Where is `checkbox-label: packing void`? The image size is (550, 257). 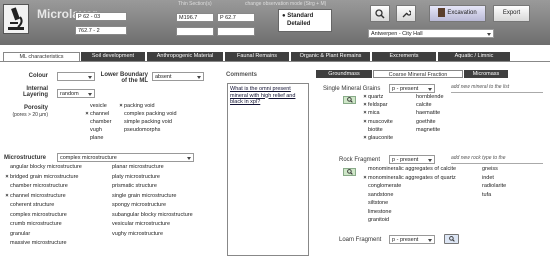 checkbox-label: packing void is located at coordinates (139, 106).